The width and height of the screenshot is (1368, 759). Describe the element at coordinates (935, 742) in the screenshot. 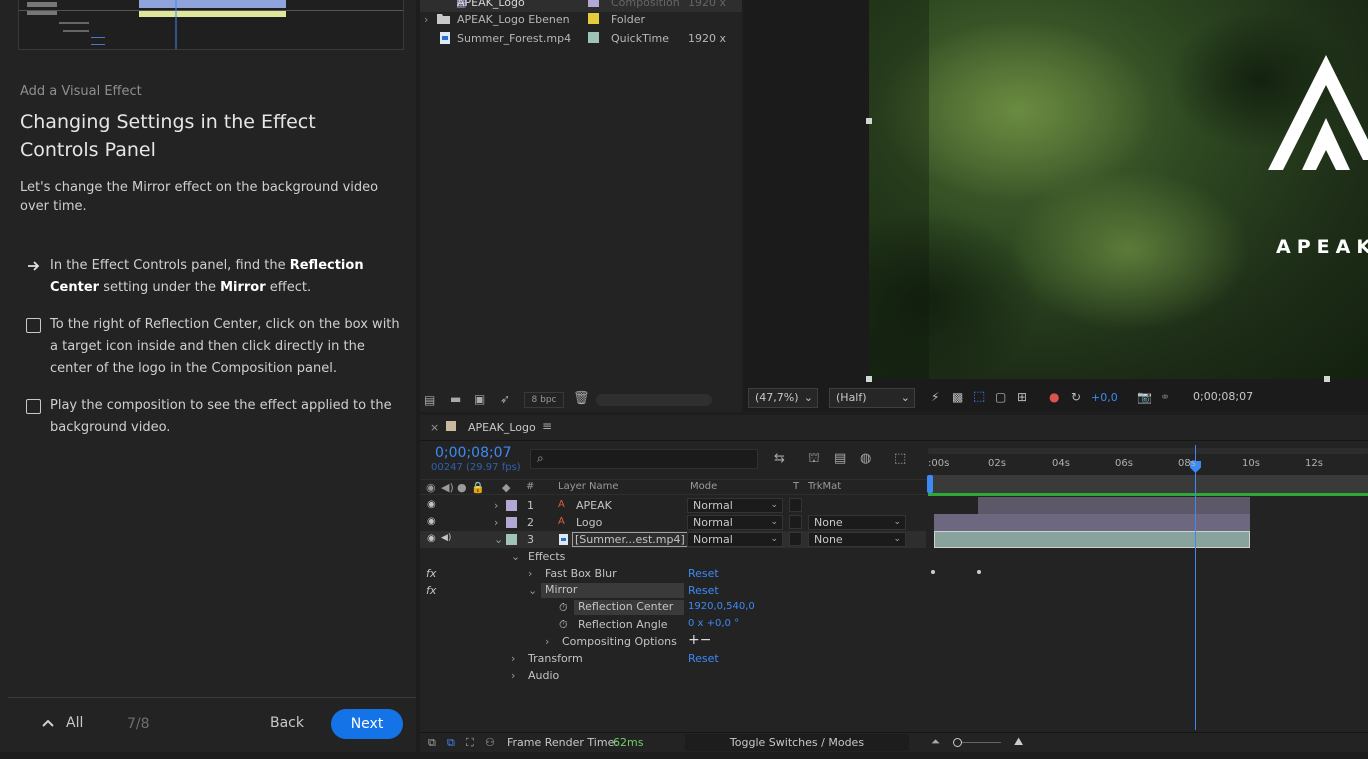

I see `zoom-out-icon: ⏶` at that location.